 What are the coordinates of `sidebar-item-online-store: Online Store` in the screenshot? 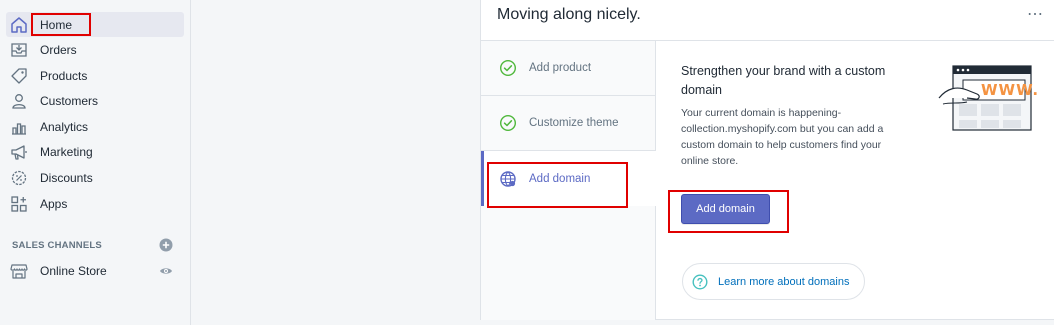 It's located at (95, 270).